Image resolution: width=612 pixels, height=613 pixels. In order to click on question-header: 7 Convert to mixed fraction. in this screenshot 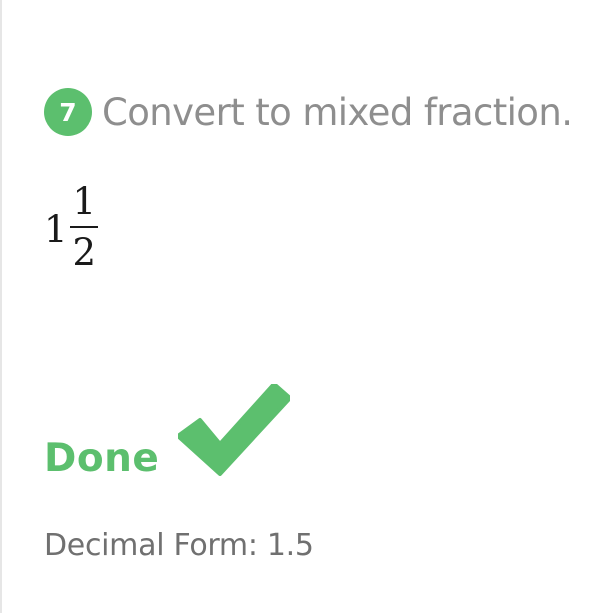, I will do `click(308, 112)`.